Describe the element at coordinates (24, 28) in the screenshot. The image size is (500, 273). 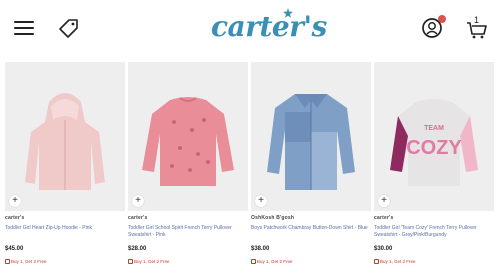
I see `hamburger-menu-icon` at that location.